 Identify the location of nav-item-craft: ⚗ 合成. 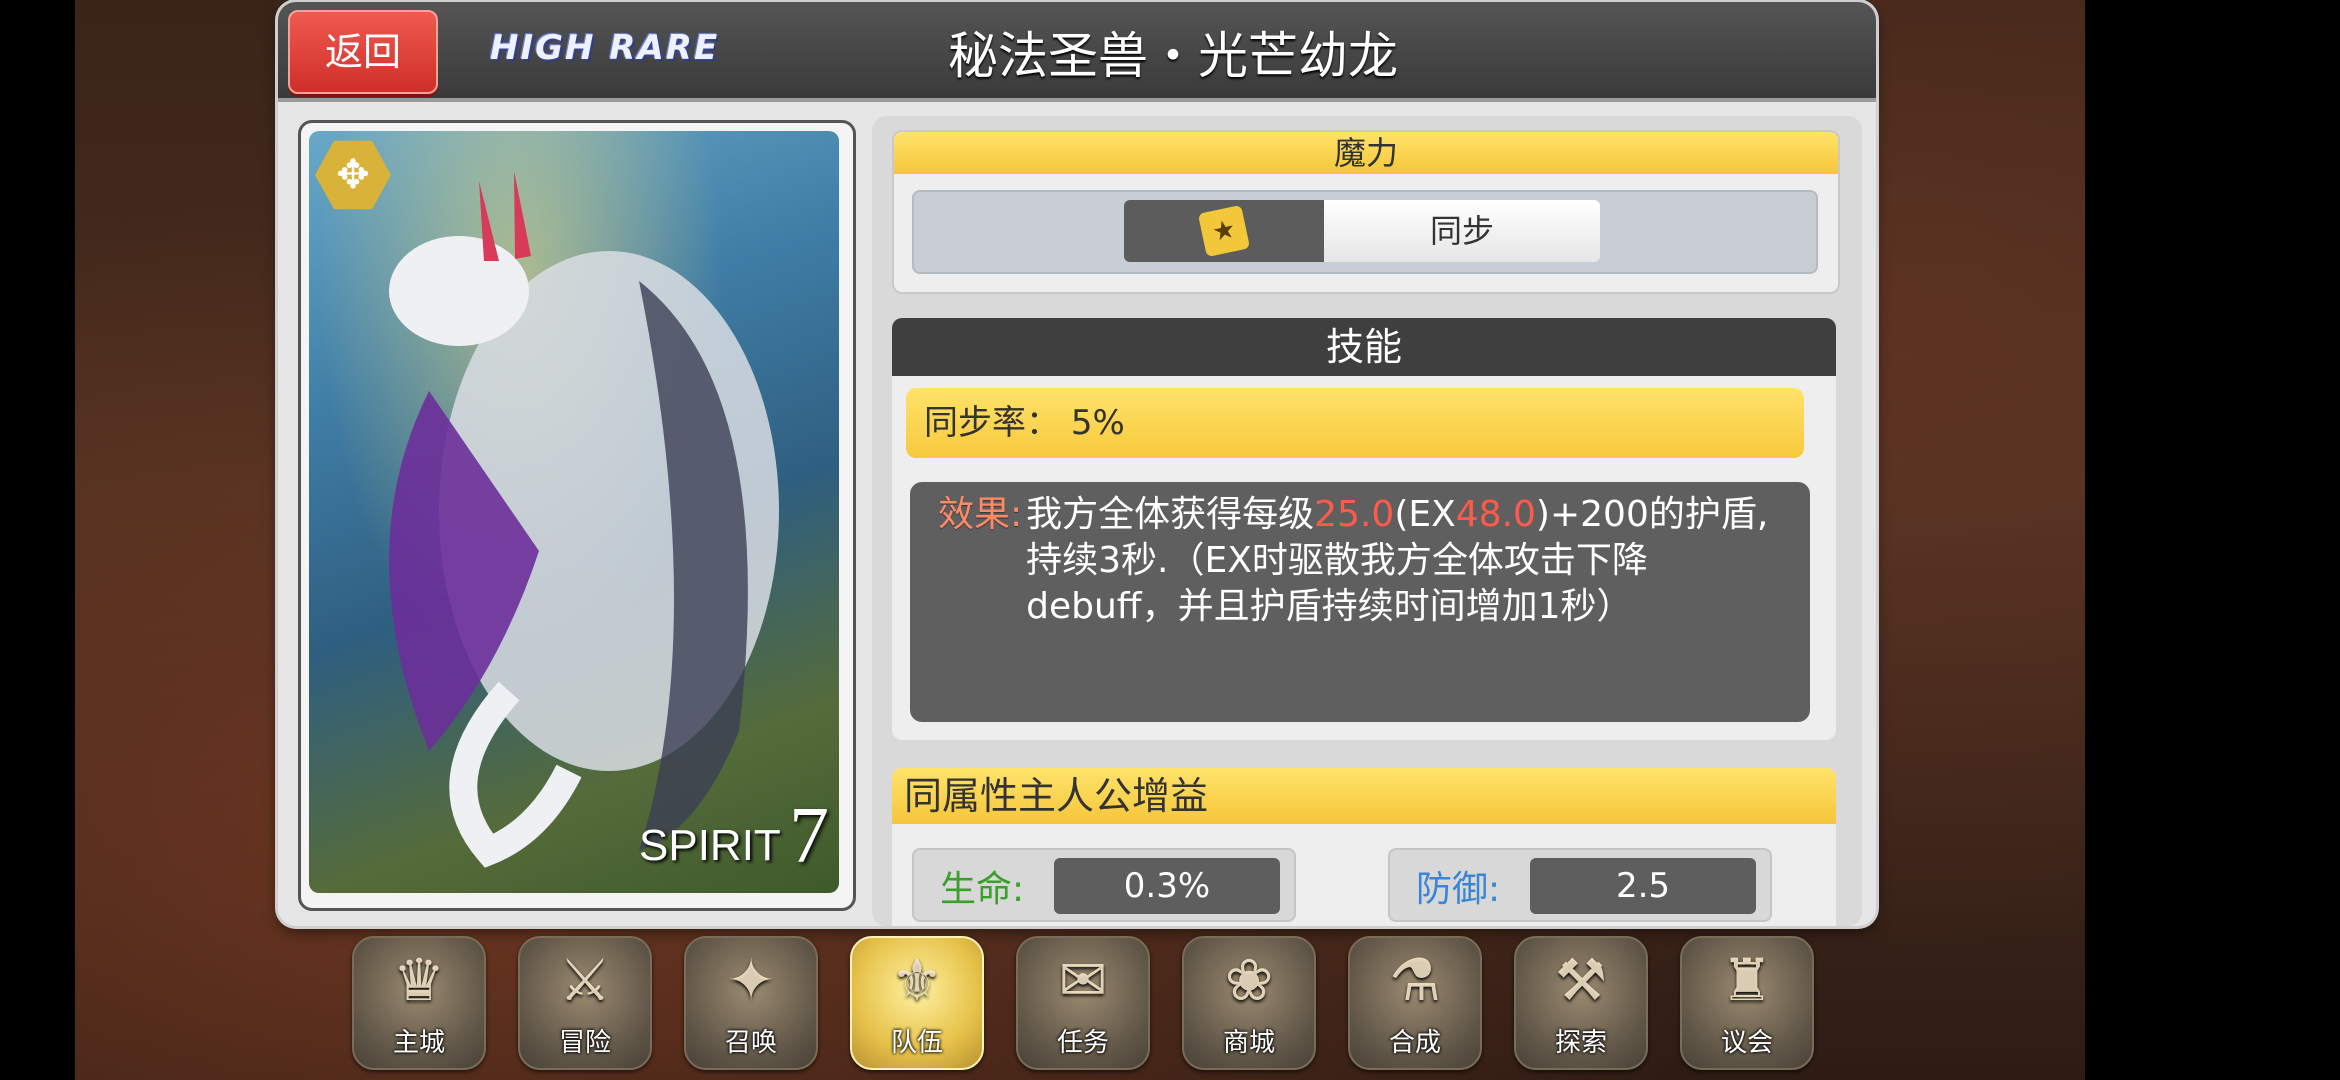
(1415, 1003).